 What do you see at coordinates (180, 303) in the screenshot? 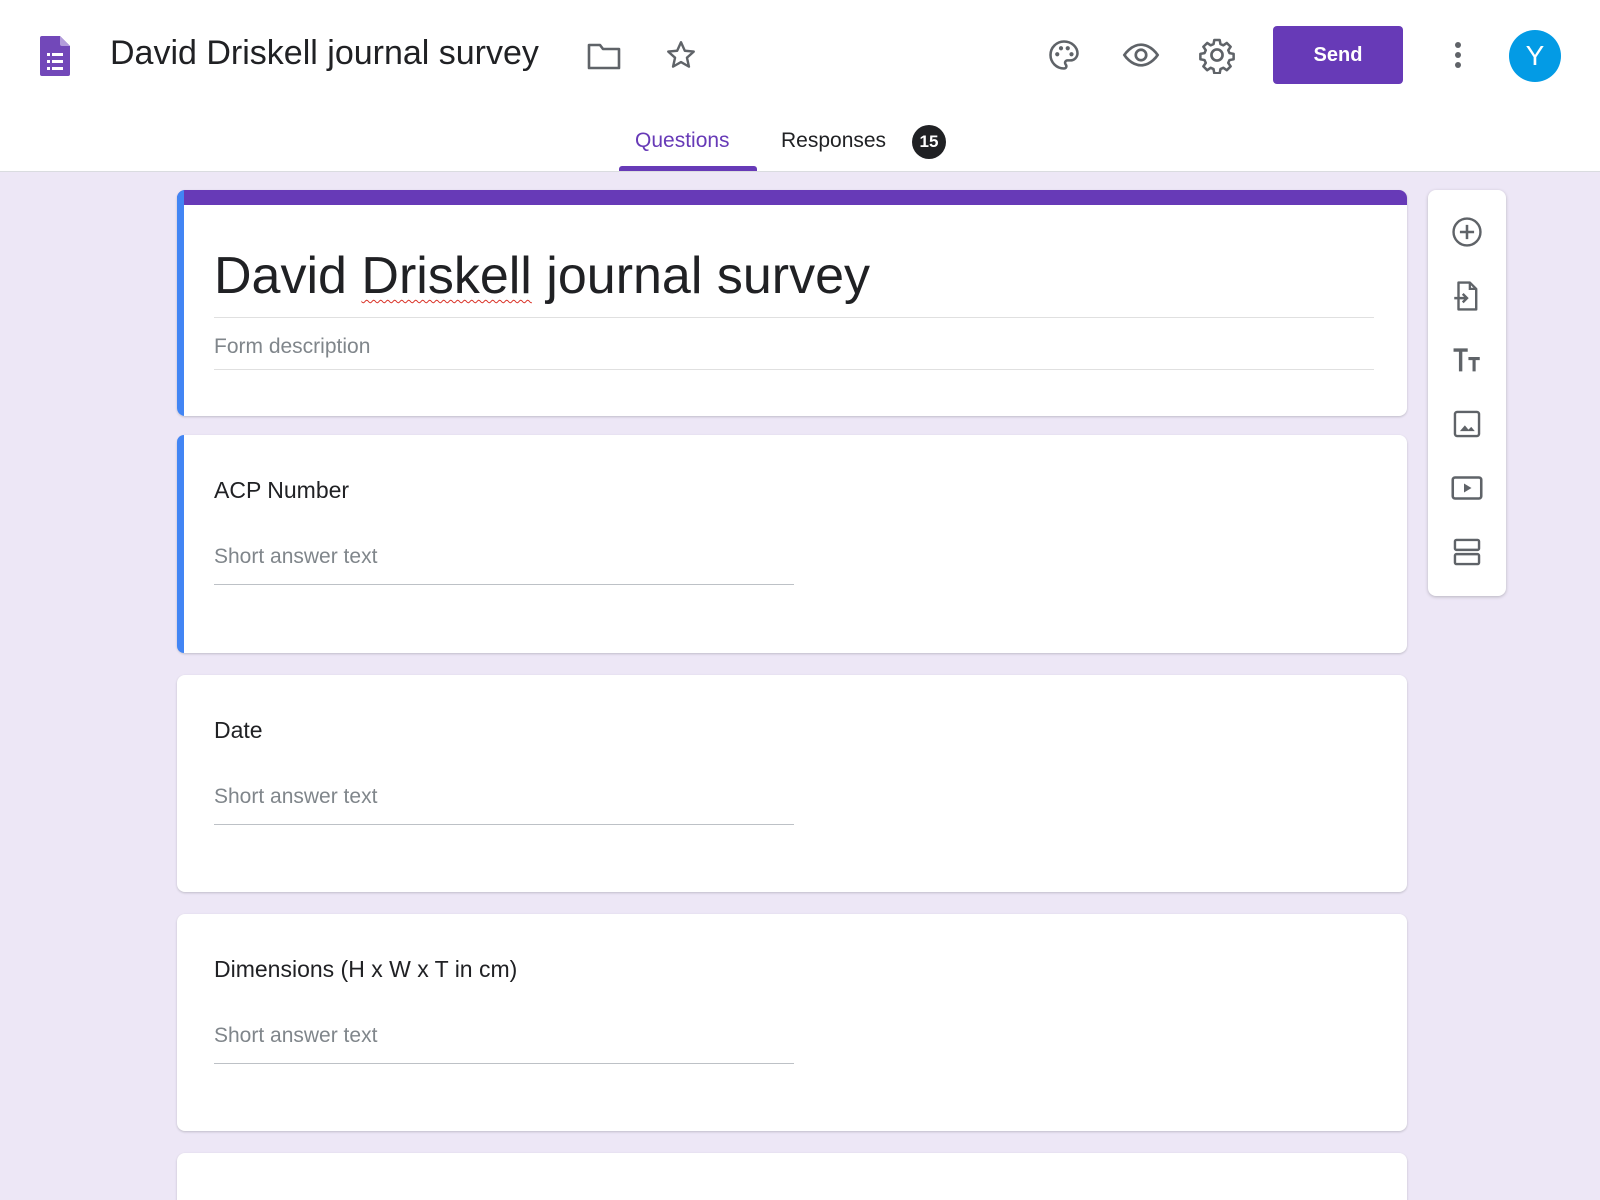
I see `focus-indicator` at bounding box center [180, 303].